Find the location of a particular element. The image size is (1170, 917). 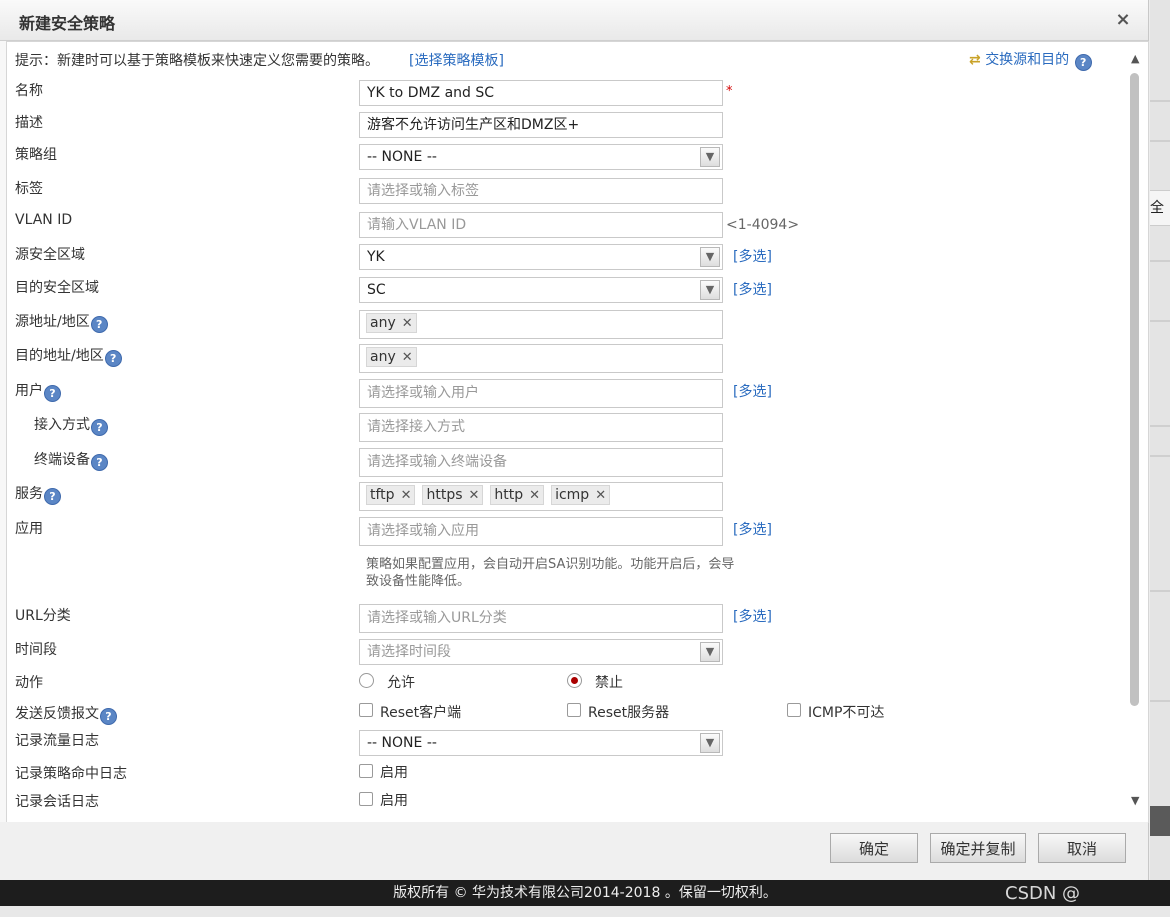

application-multi-select: [多选] is located at coordinates (752, 529).